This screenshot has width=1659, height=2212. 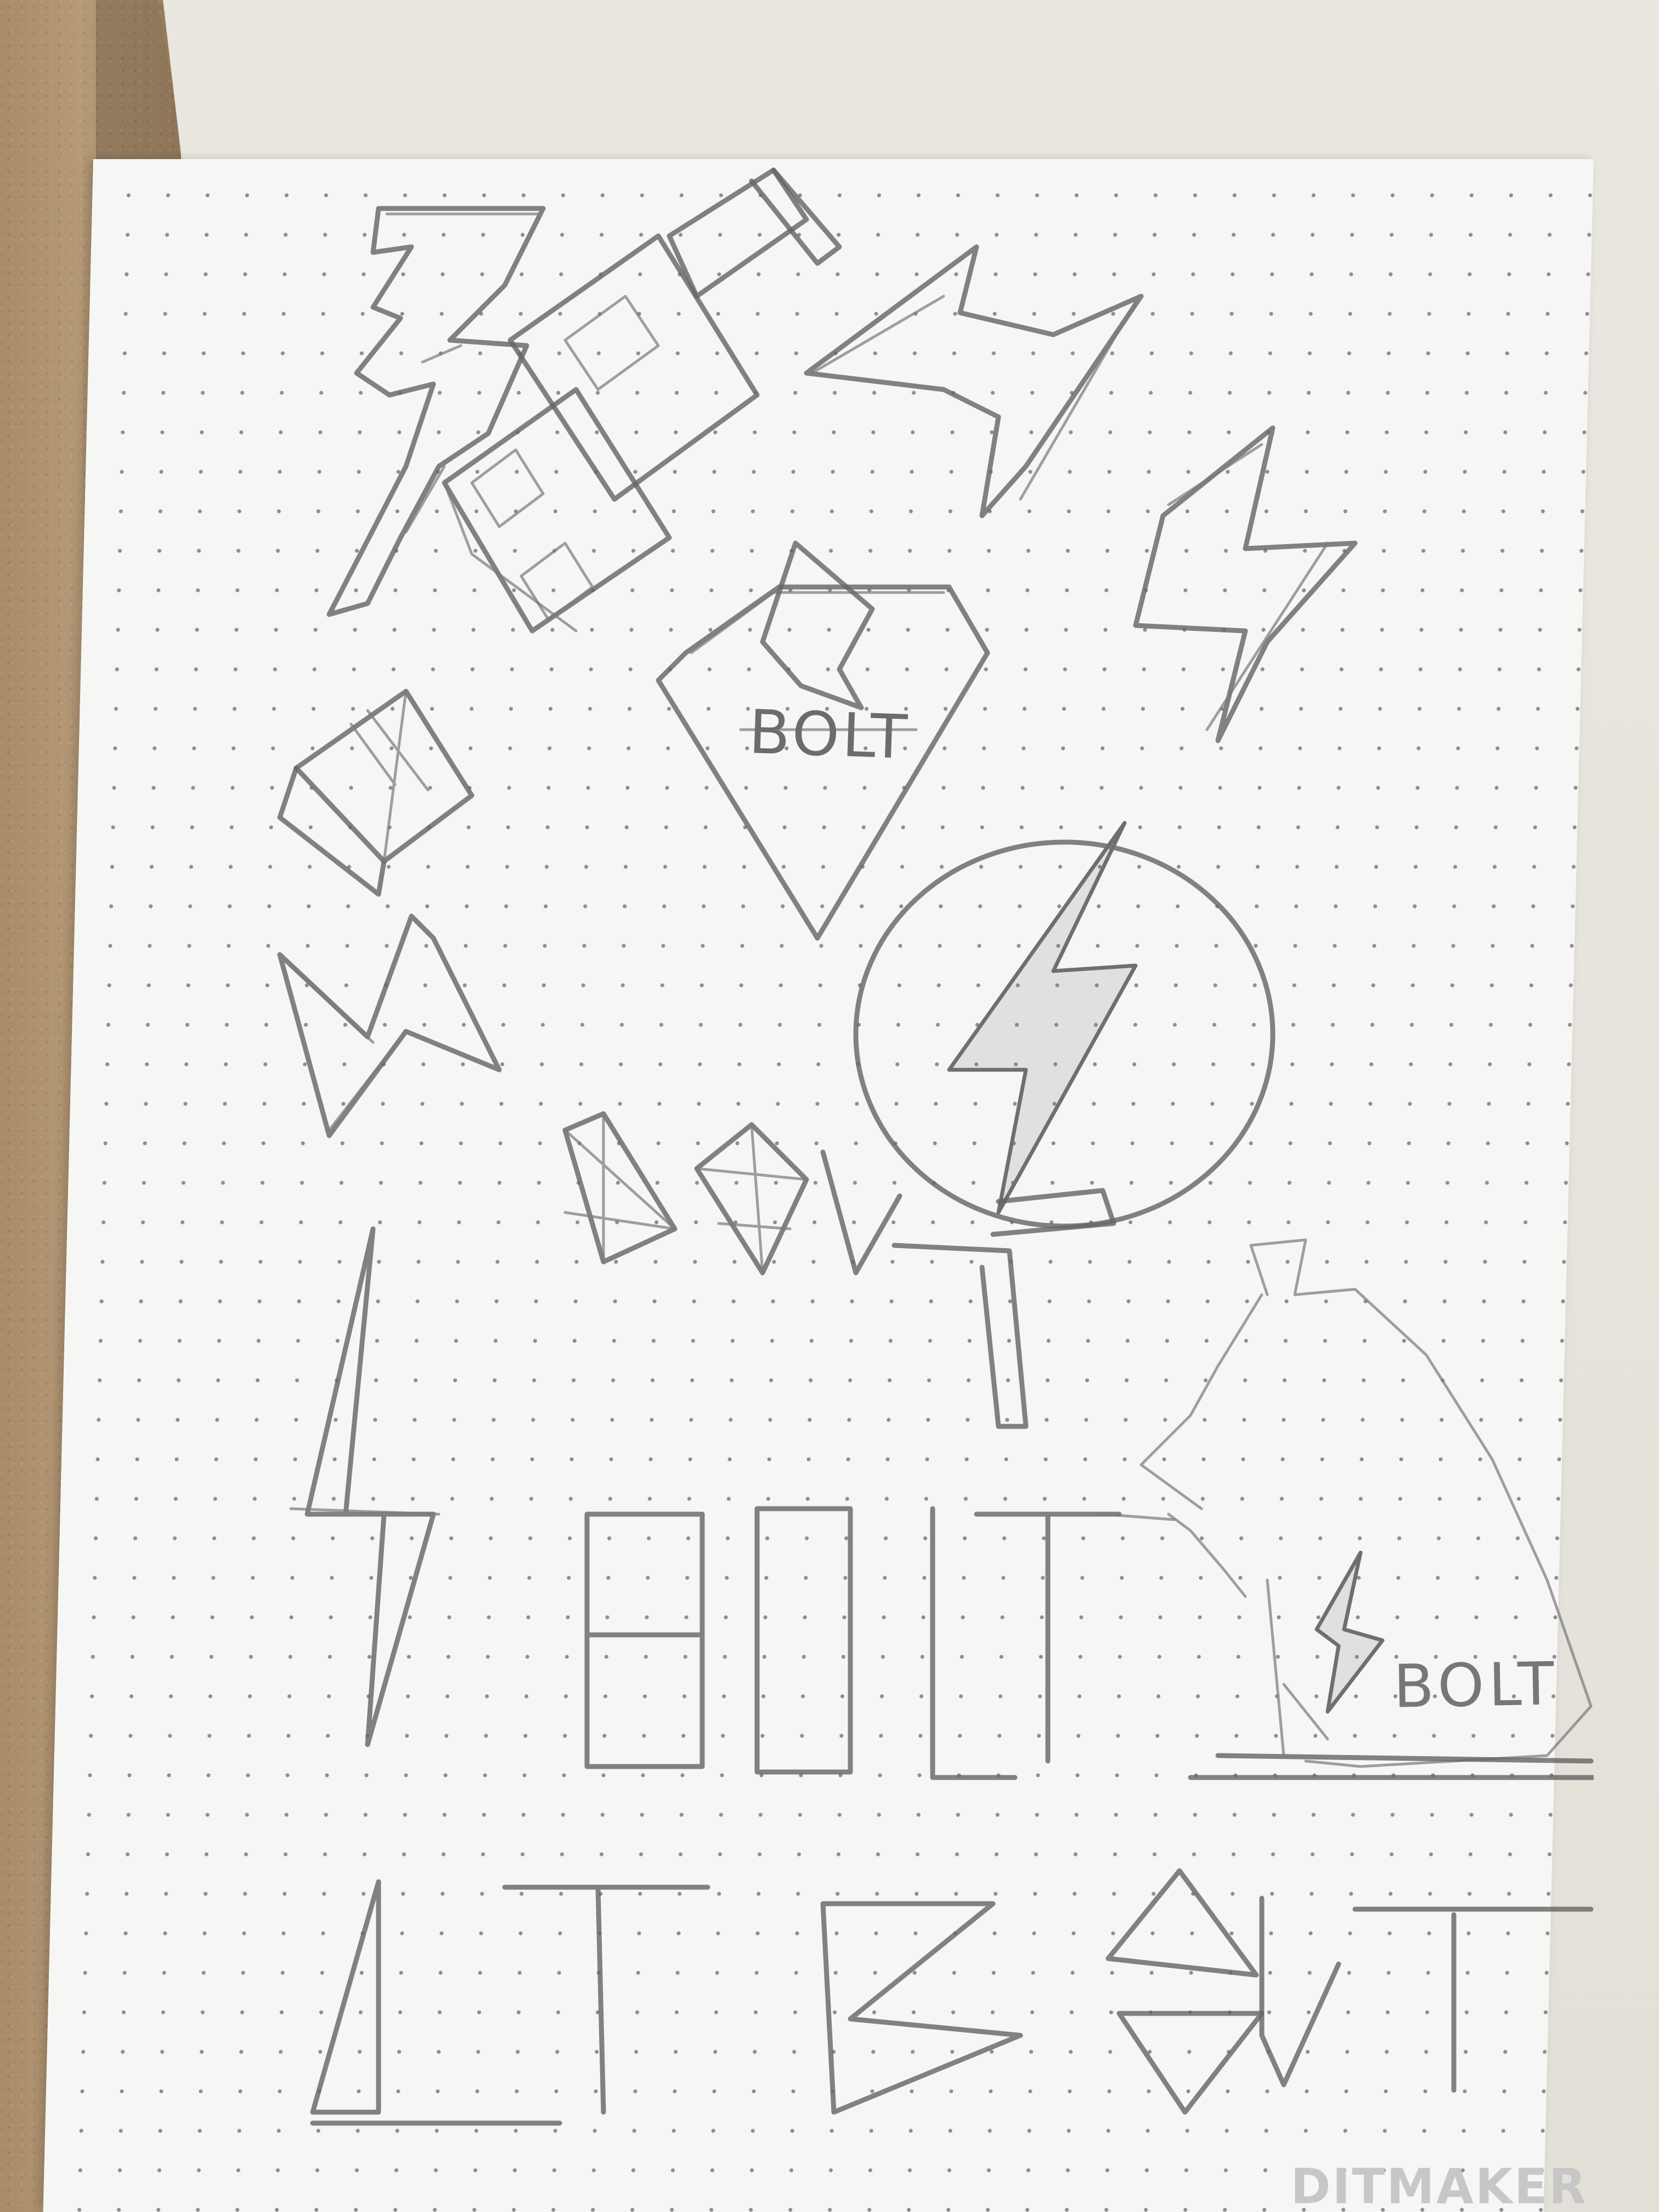 I want to click on bolt-text-sketch-two: BOLT, so click(x=1476, y=1686).